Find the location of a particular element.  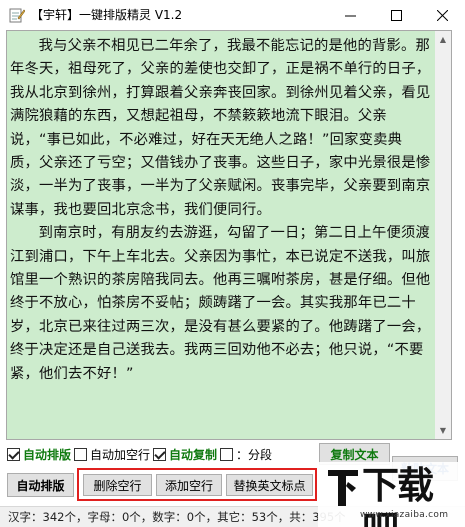

download-logo-icon is located at coordinates (343, 487).